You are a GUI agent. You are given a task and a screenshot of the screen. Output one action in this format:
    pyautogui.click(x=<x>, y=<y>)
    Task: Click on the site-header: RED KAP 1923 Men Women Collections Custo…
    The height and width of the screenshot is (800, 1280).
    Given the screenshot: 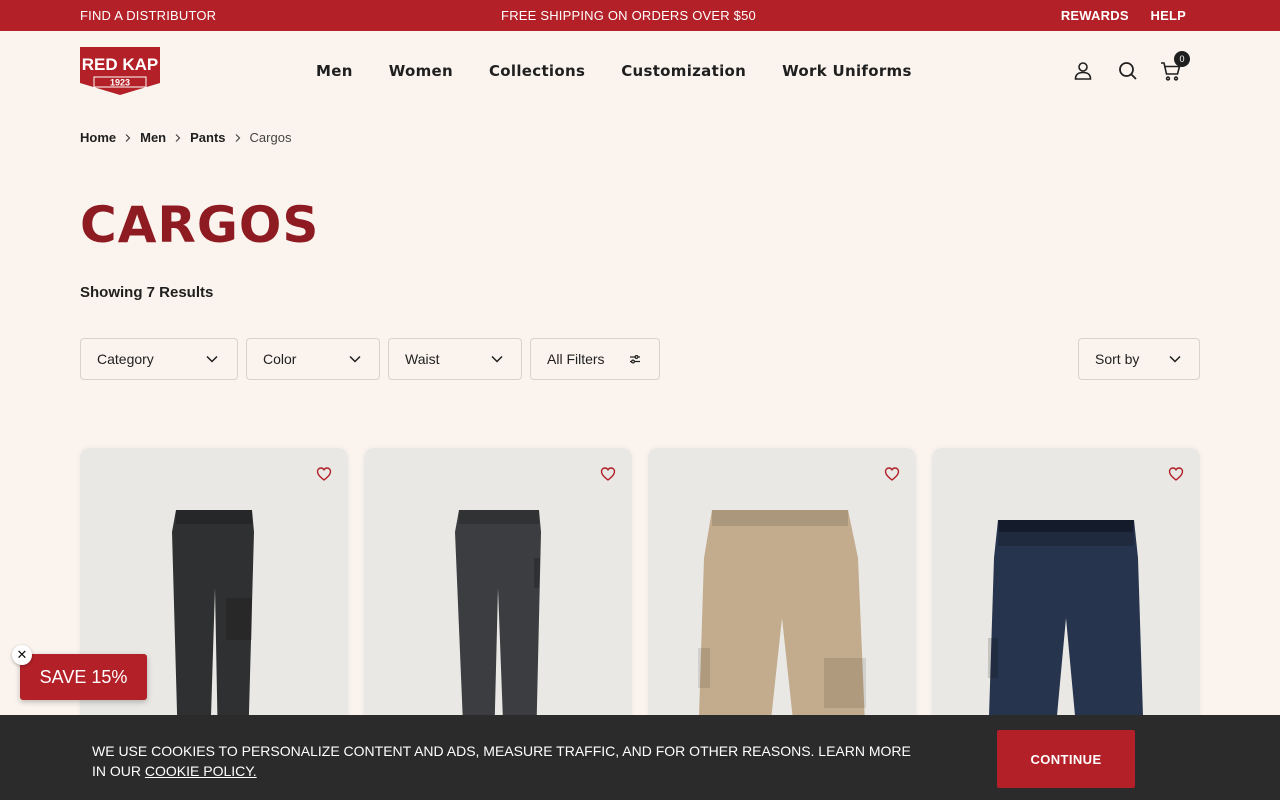 What is the action you would take?
    pyautogui.click(x=640, y=71)
    